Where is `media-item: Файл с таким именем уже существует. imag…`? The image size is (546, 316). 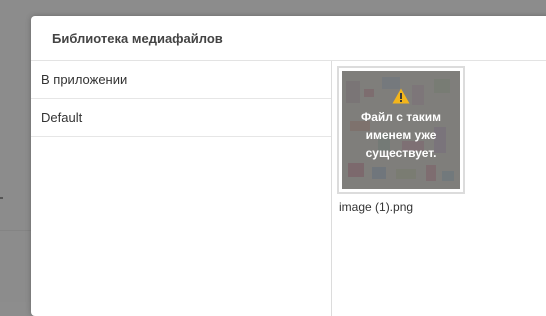
media-item: Файл с таким именем уже существует. imag… is located at coordinates (401, 140).